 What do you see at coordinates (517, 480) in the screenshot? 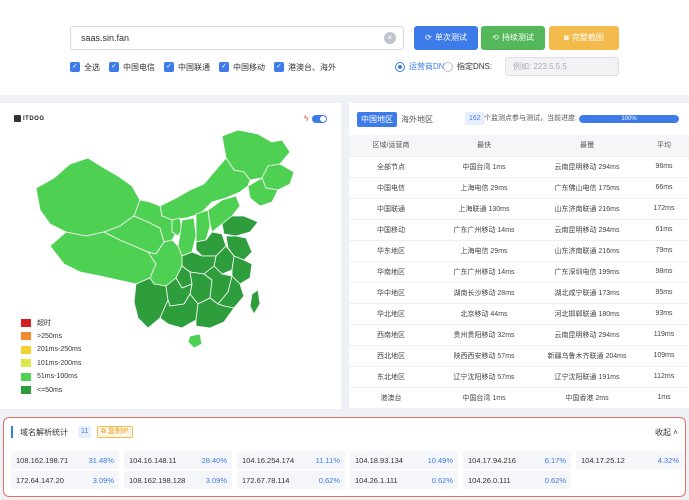
I see `ip-stat-item: 104.26.0.111 0.62%` at bounding box center [517, 480].